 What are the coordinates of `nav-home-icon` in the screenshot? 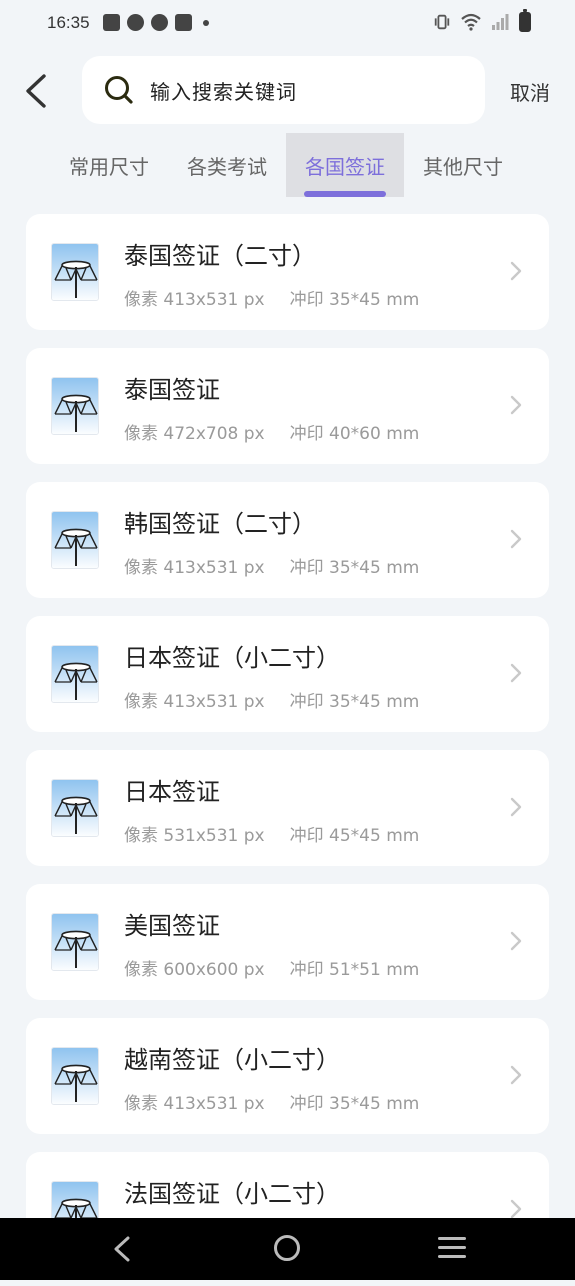 It's located at (287, 1248).